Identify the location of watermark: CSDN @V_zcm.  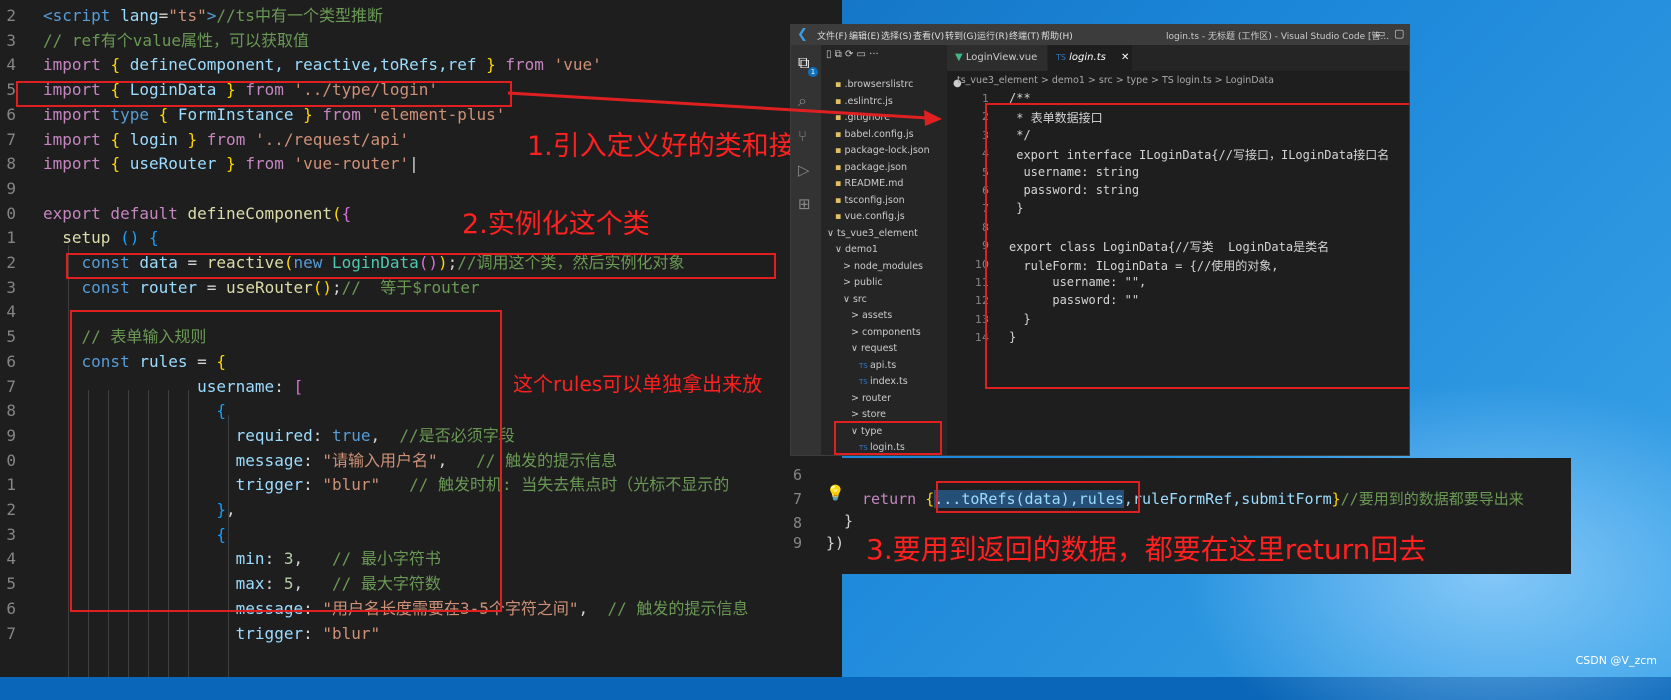
(1616, 660).